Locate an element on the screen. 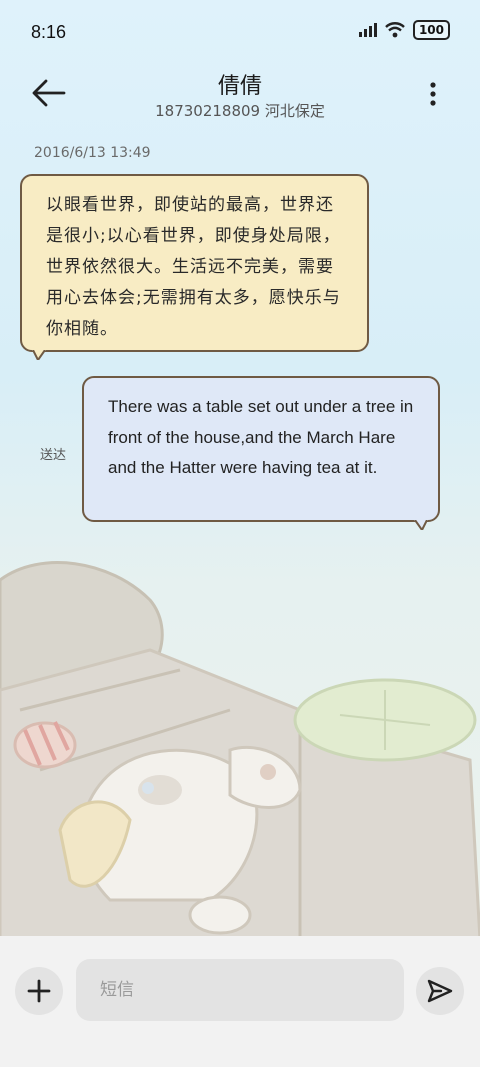 This screenshot has width=480, height=1067. delivery-status: 送达 is located at coordinates (53, 455).